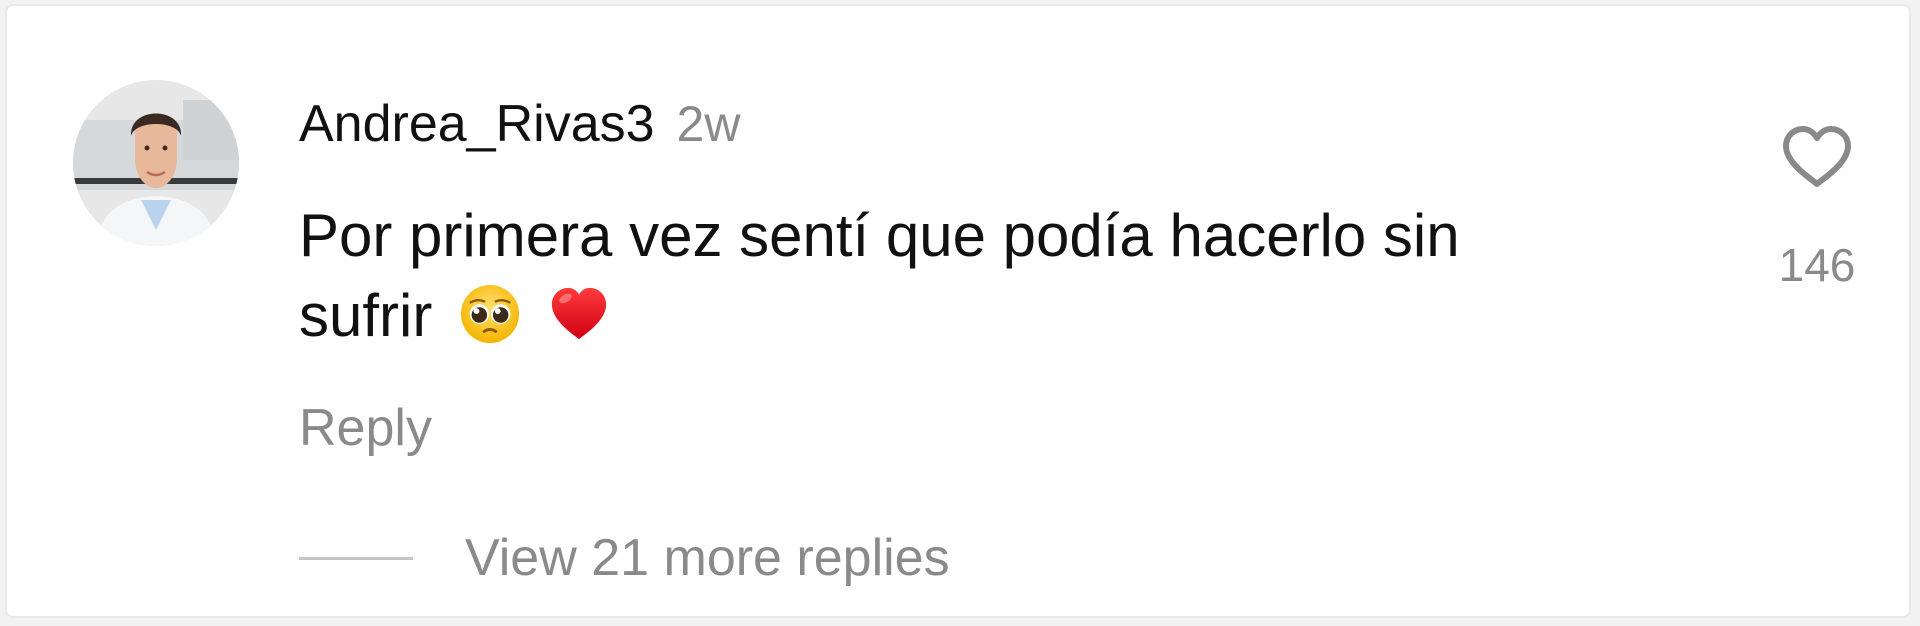 This screenshot has height=626, width=1920. I want to click on avatar-image, so click(156, 163).